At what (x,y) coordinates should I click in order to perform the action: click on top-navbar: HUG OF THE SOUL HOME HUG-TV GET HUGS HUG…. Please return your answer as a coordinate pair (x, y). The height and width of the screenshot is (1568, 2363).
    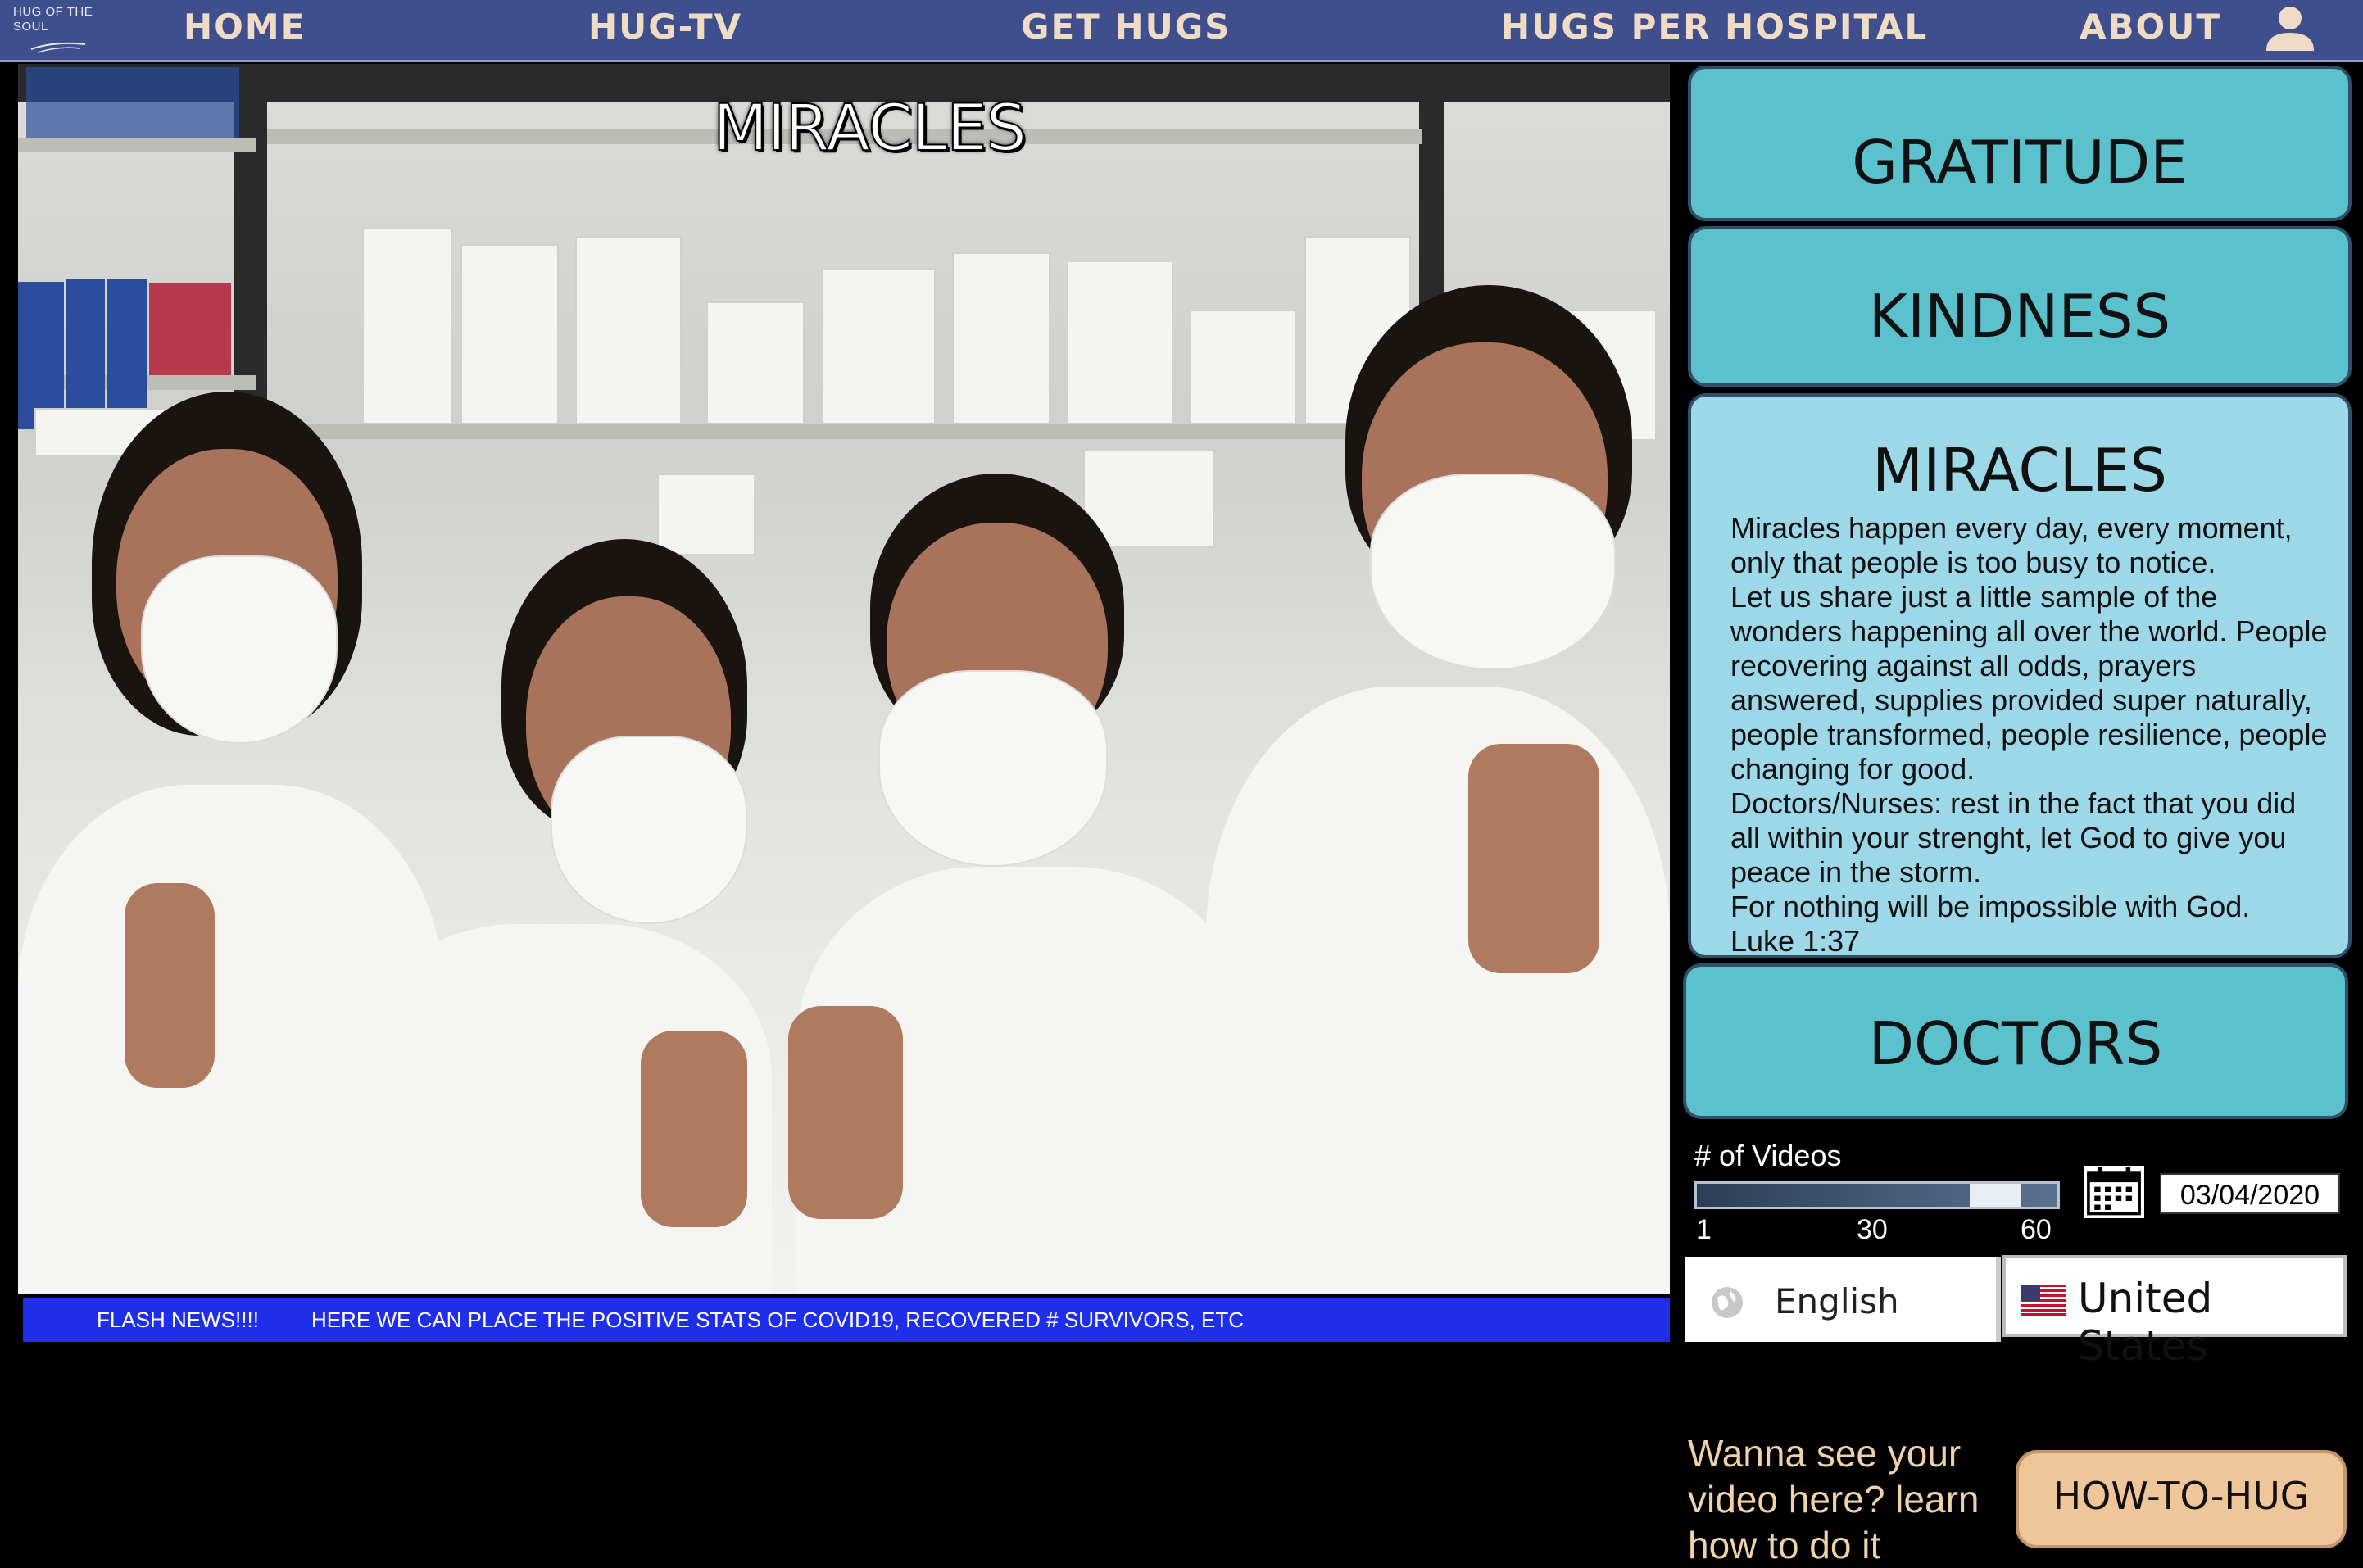
    Looking at the image, I should click on (1181, 31).